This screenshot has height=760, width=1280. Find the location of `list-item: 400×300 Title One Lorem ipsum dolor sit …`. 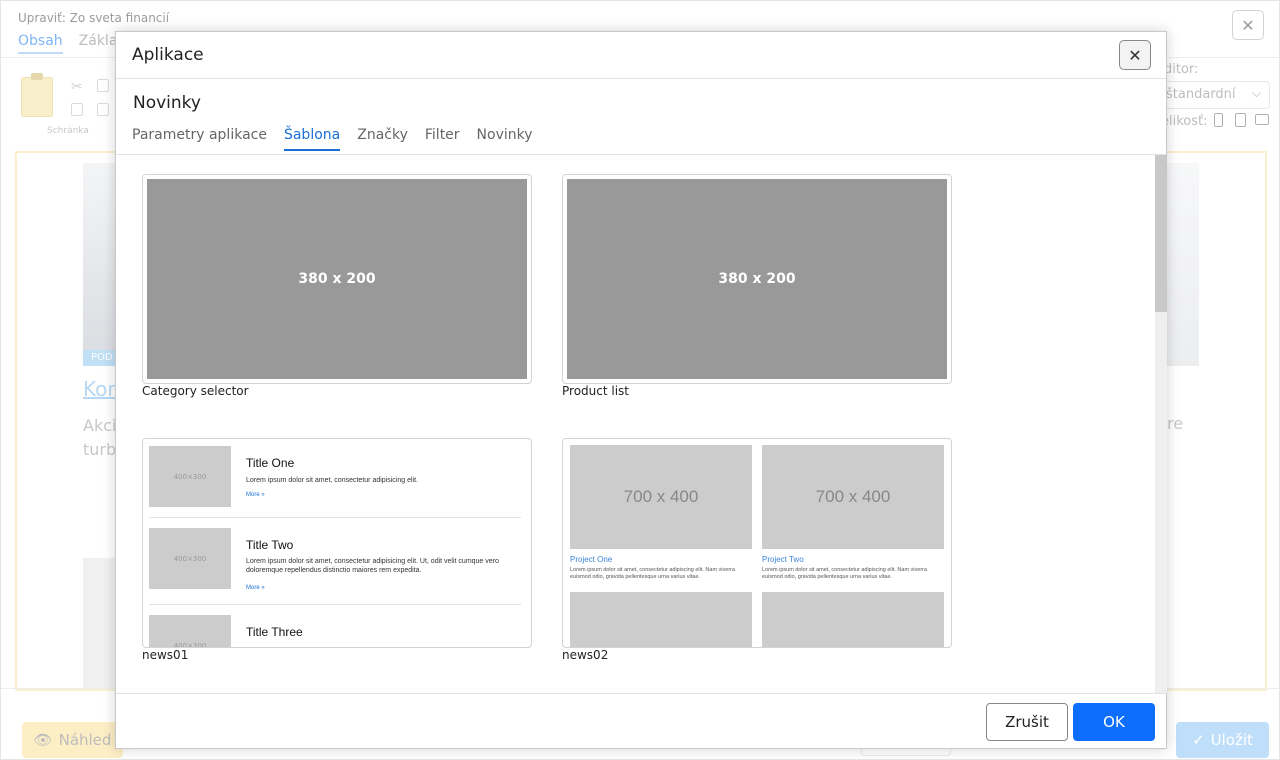

list-item: 400×300 Title One Lorem ipsum dolor sit … is located at coordinates (335, 477).